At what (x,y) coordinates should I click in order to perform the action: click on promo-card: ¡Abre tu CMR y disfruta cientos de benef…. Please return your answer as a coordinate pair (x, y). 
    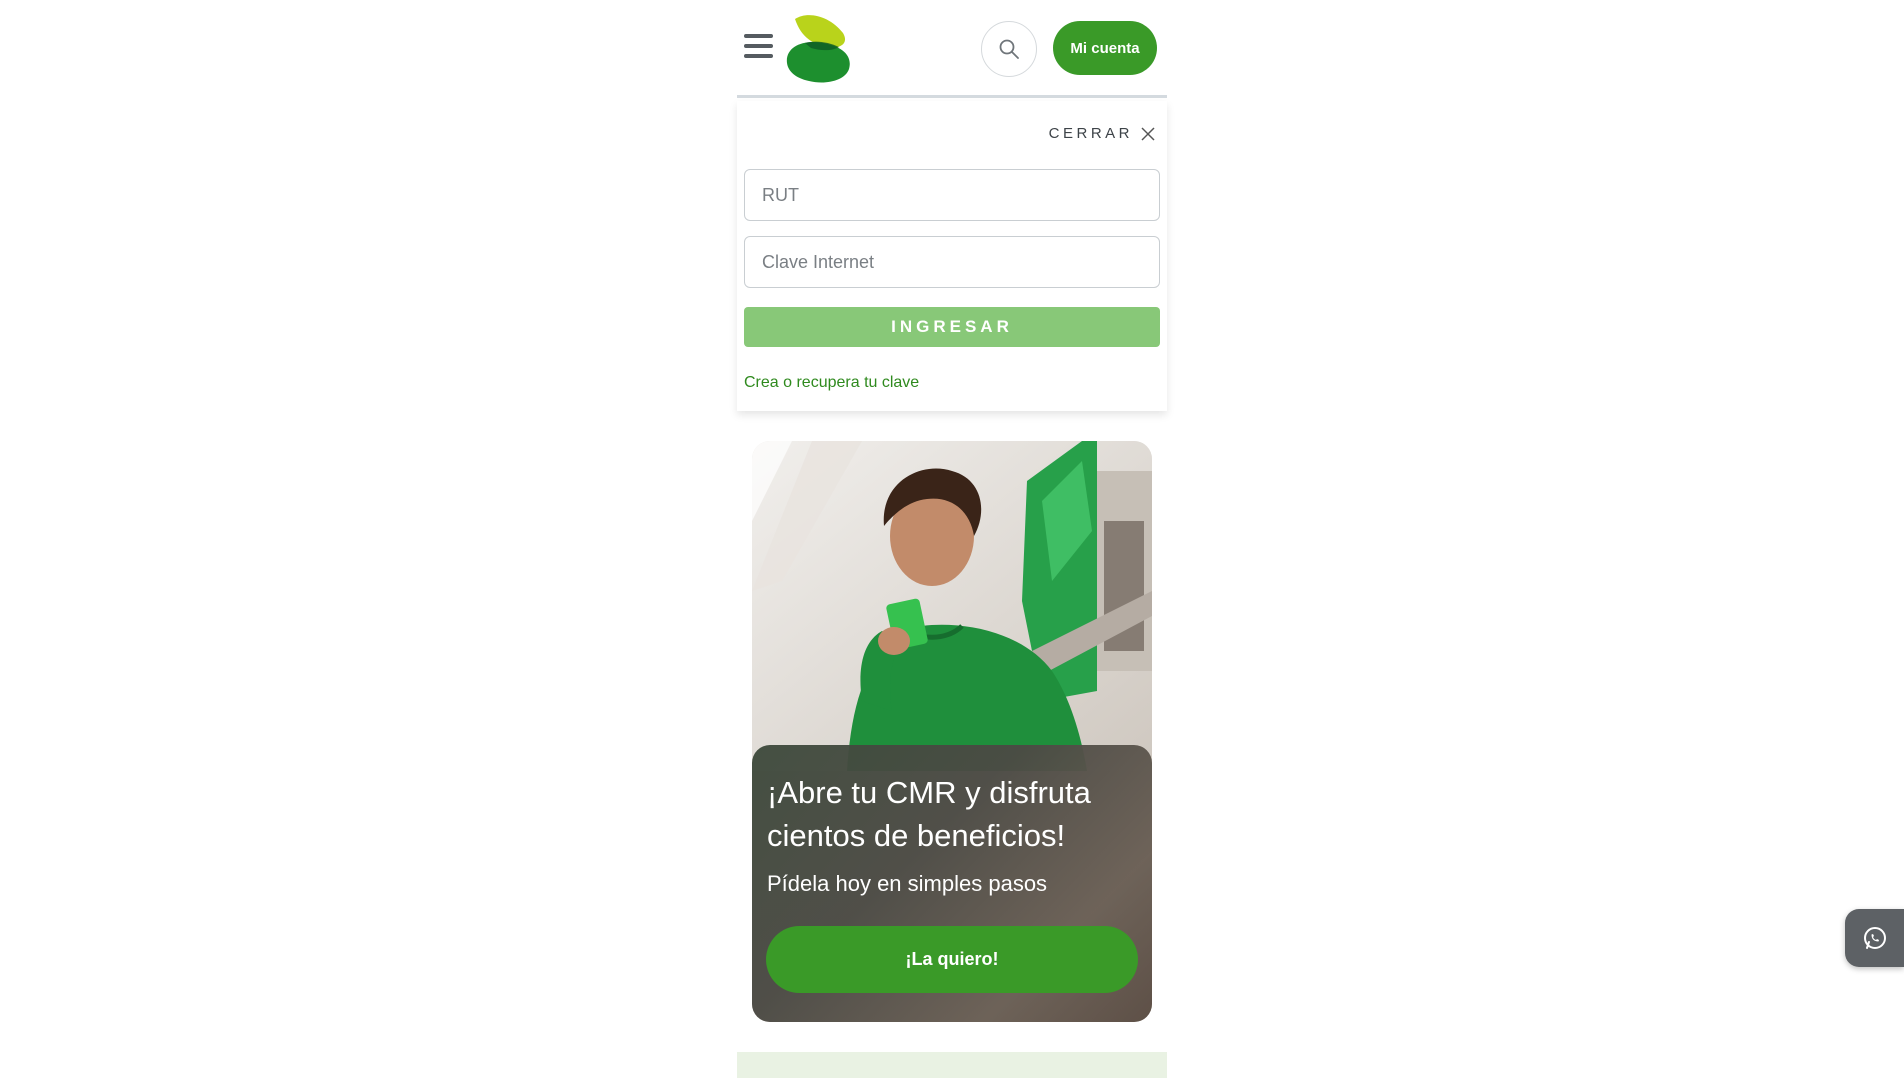
    Looking at the image, I should click on (952, 731).